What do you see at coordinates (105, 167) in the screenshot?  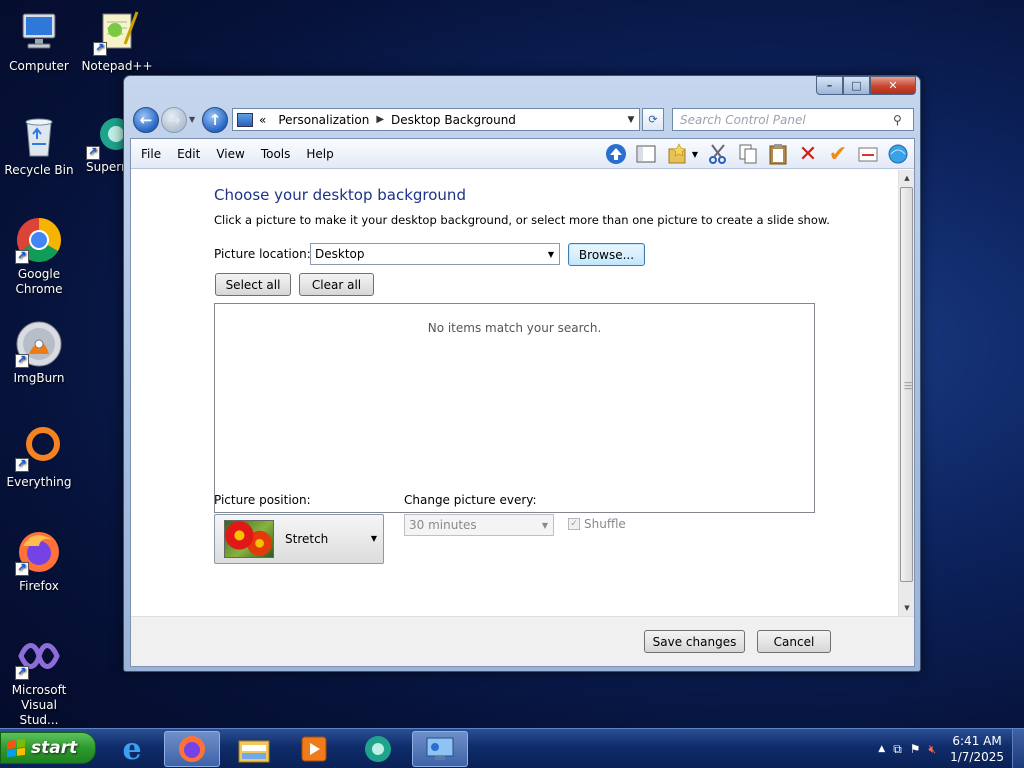 I see `desktop-icon-label: Superm` at bounding box center [105, 167].